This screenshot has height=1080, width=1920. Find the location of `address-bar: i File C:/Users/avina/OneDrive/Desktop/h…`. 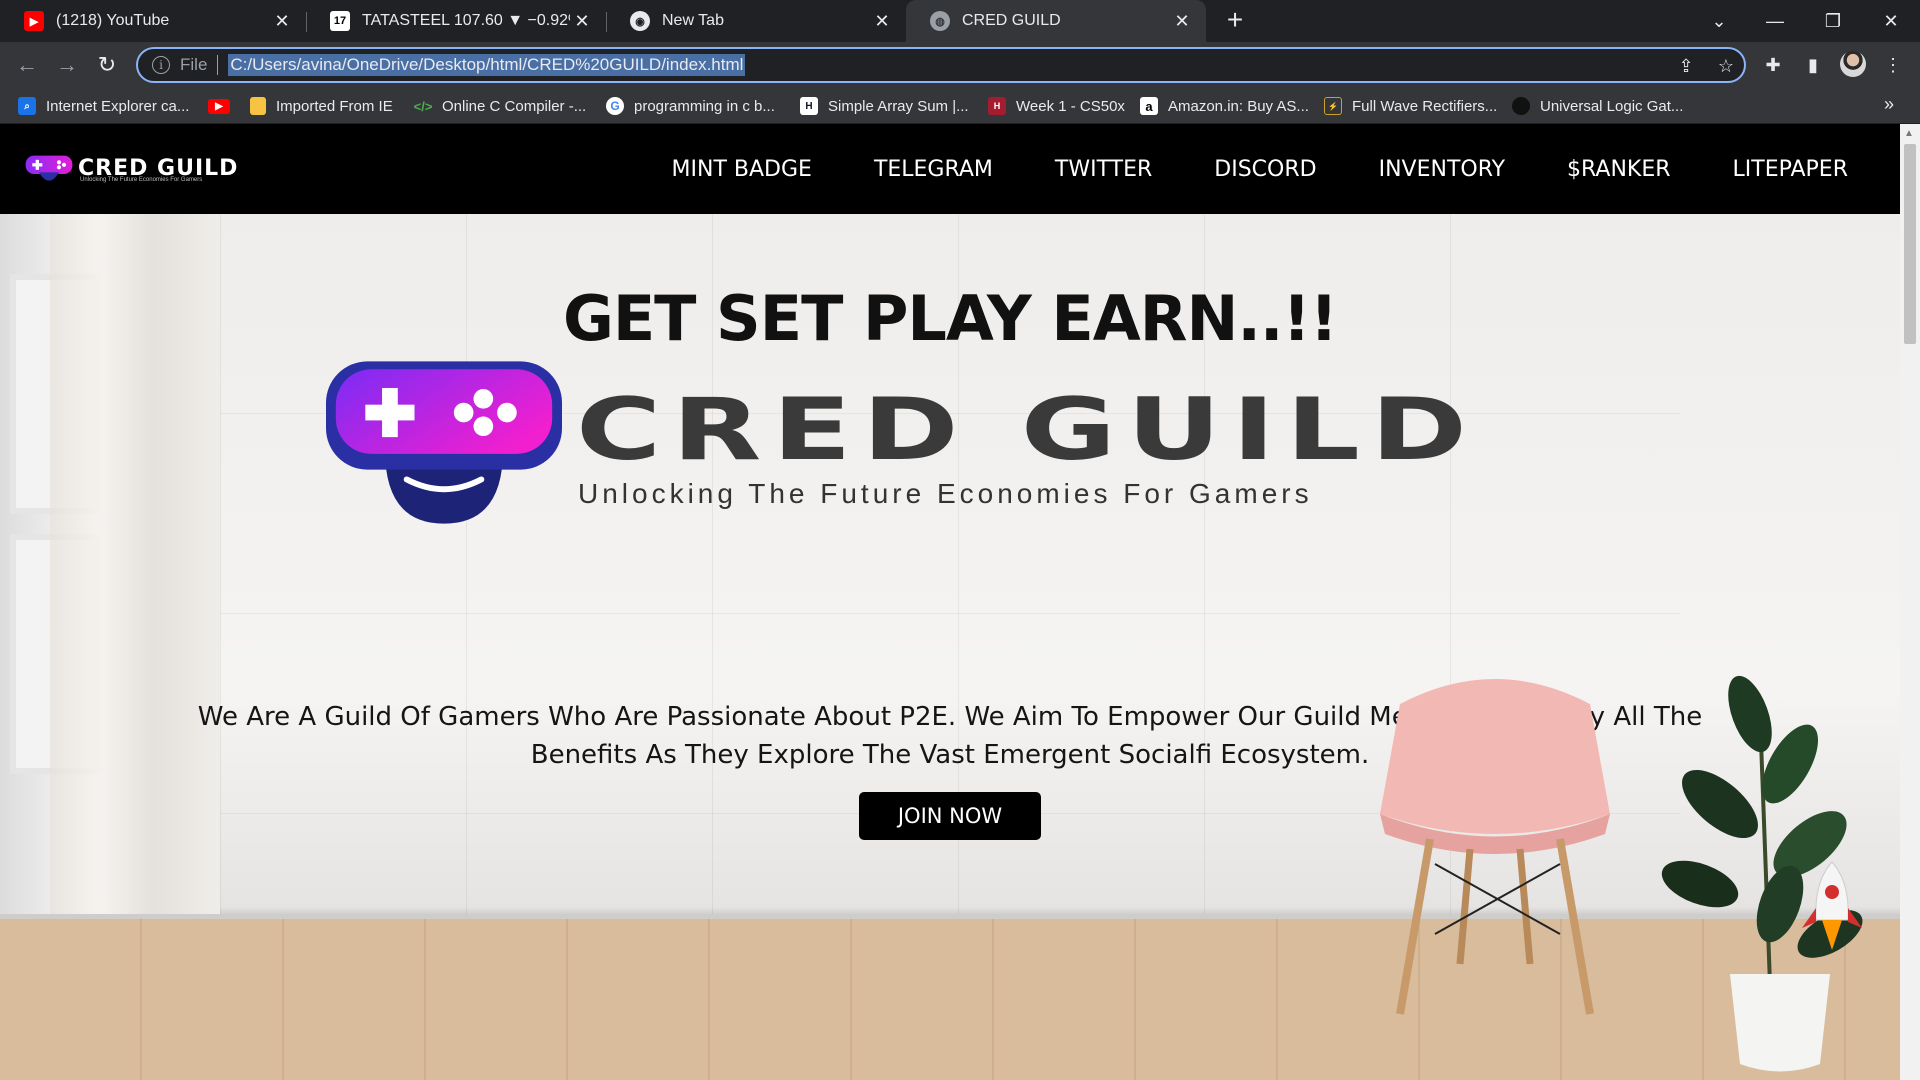

address-bar: i File C:/Users/avina/OneDrive/Desktop/h… is located at coordinates (941, 65).